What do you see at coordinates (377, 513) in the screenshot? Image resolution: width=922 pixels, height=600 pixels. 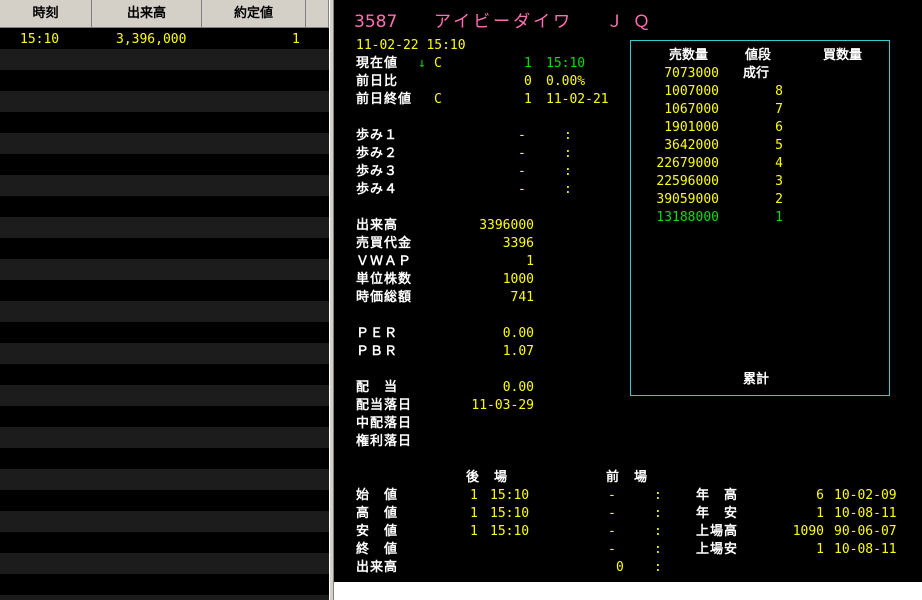 I see `high-label: 高 値` at bounding box center [377, 513].